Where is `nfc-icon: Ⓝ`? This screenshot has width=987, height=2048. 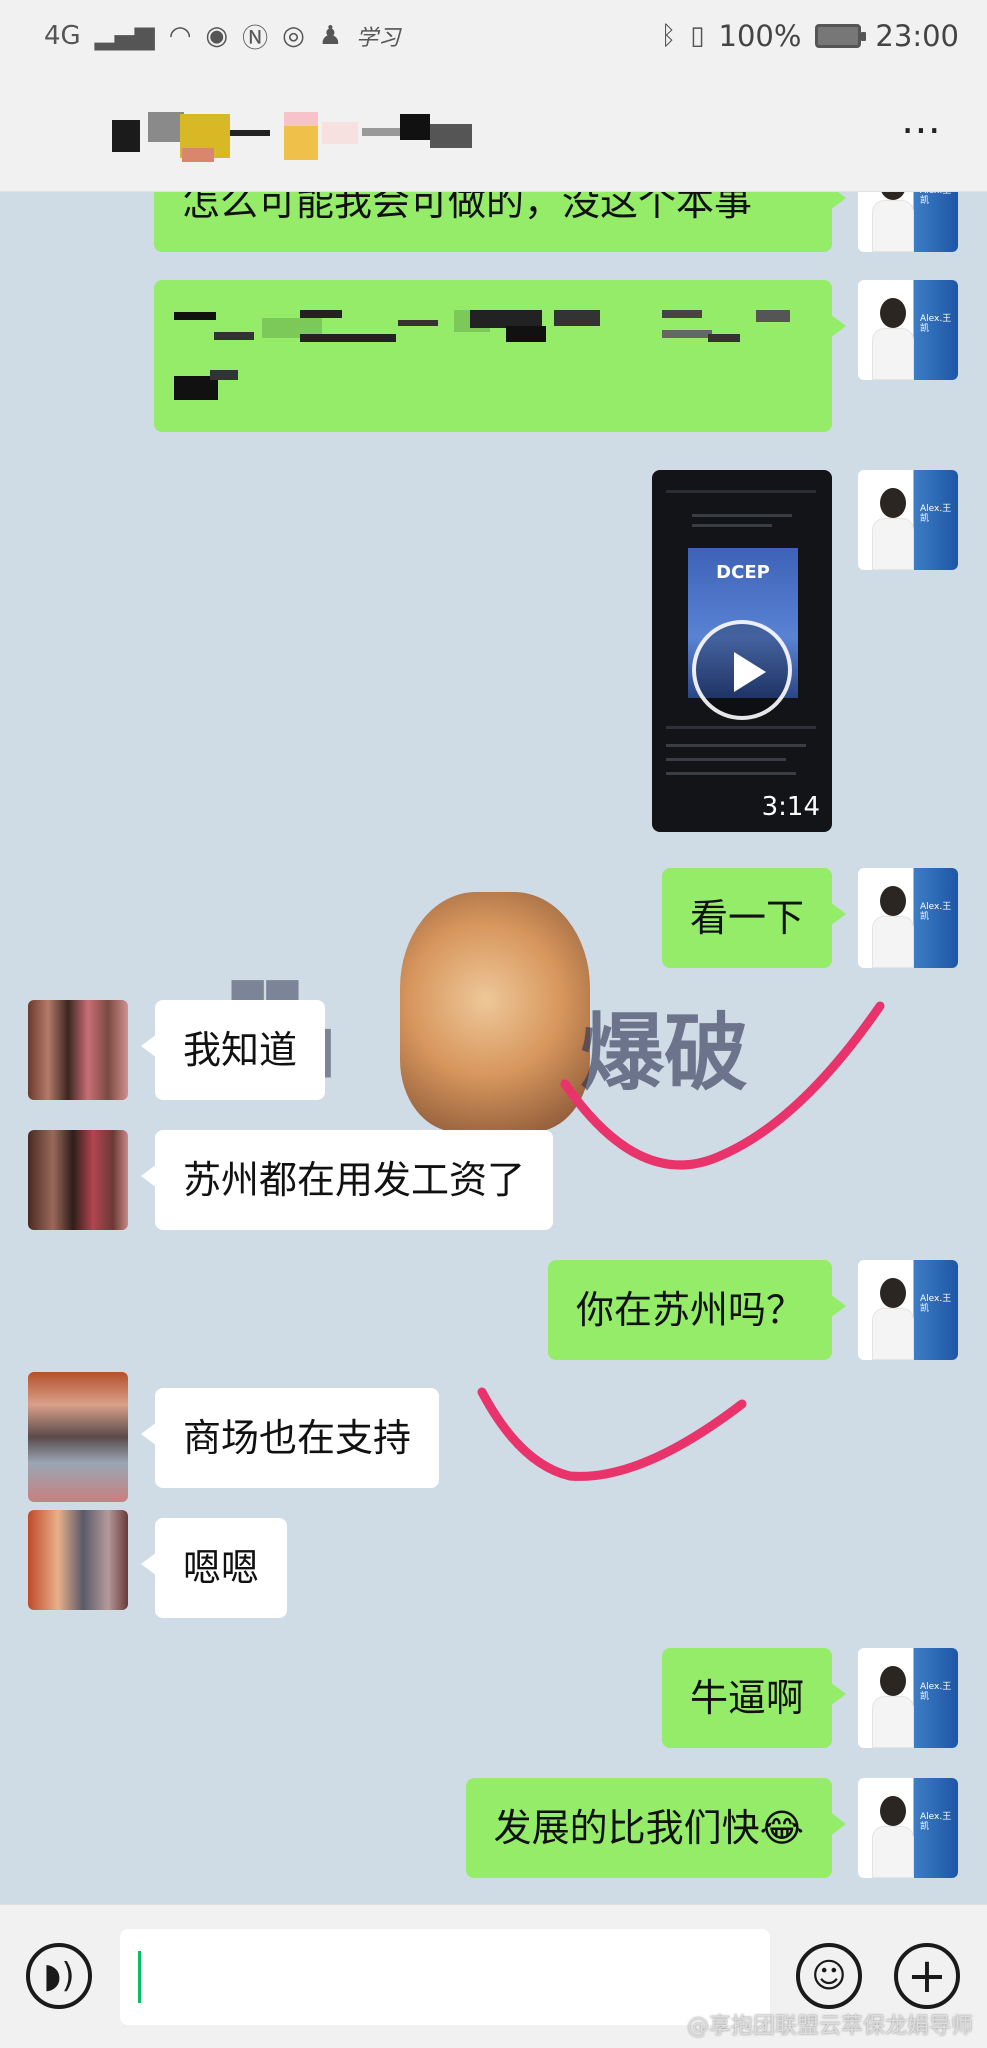 nfc-icon: Ⓝ is located at coordinates (255, 38).